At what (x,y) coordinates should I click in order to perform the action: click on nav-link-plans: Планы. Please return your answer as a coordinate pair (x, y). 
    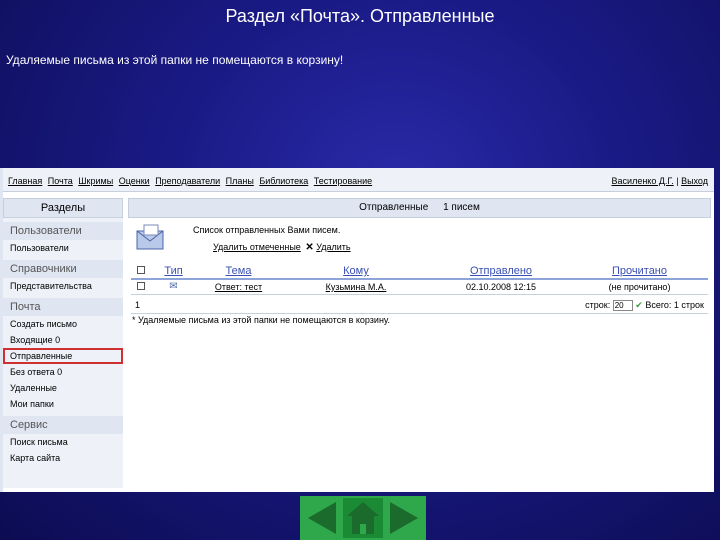
    Looking at the image, I should click on (240, 181).